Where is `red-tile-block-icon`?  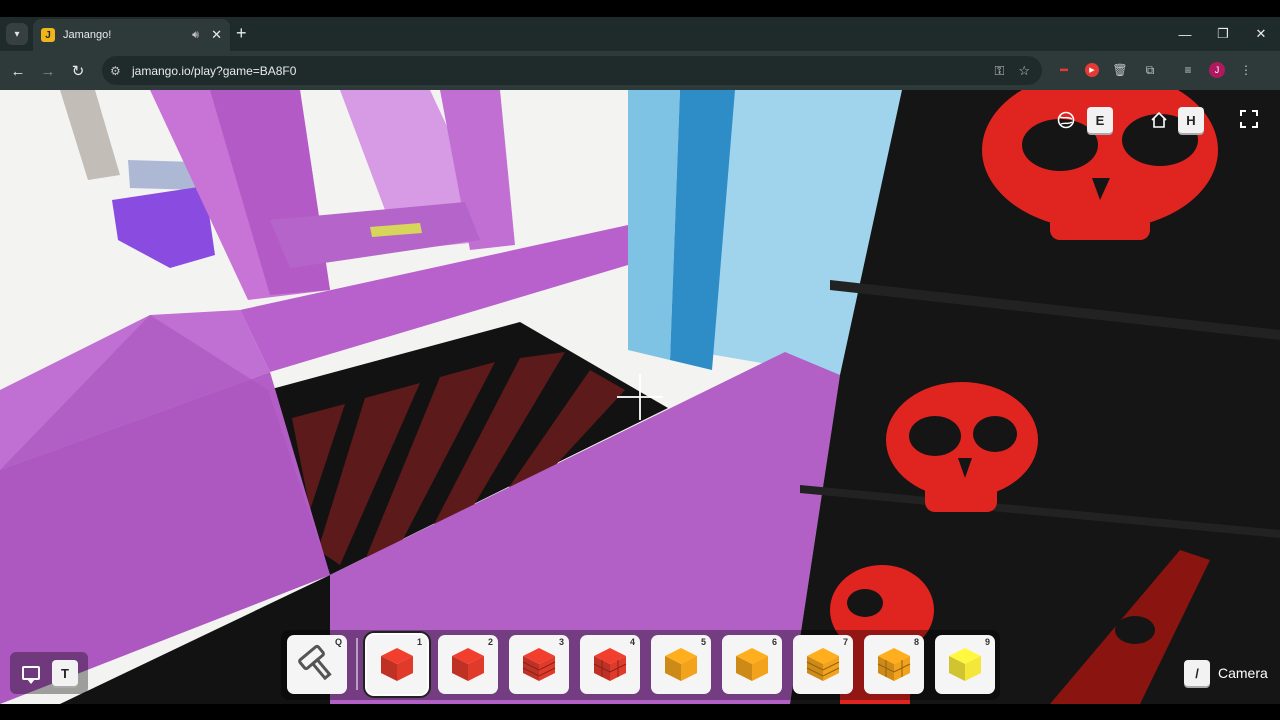 red-tile-block-icon is located at coordinates (610, 664).